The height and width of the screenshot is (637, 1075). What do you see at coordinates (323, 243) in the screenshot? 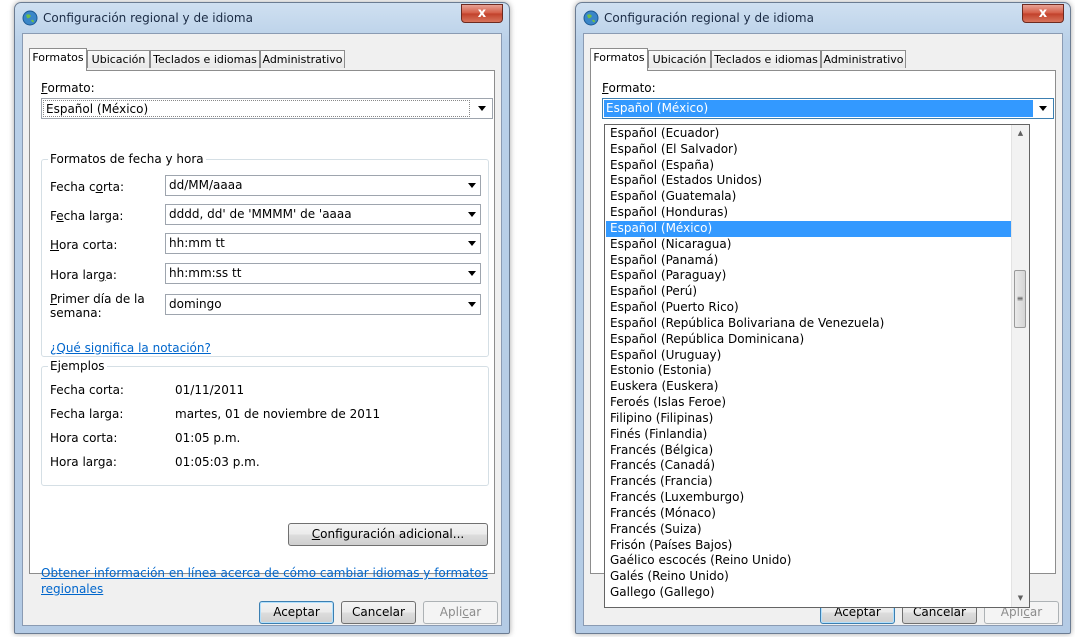
I see `short-time-select: hh:mm tt` at bounding box center [323, 243].